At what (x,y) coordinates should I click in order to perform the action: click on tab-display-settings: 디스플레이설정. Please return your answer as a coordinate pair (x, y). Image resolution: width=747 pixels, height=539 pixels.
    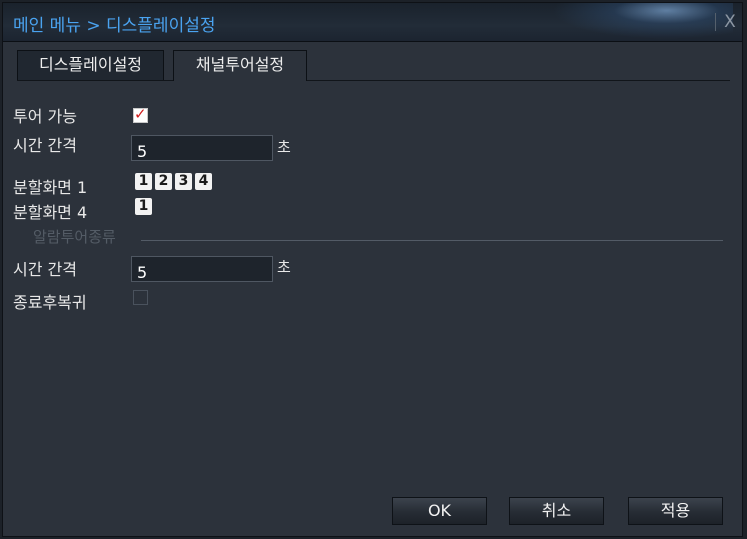
    Looking at the image, I should click on (90, 65).